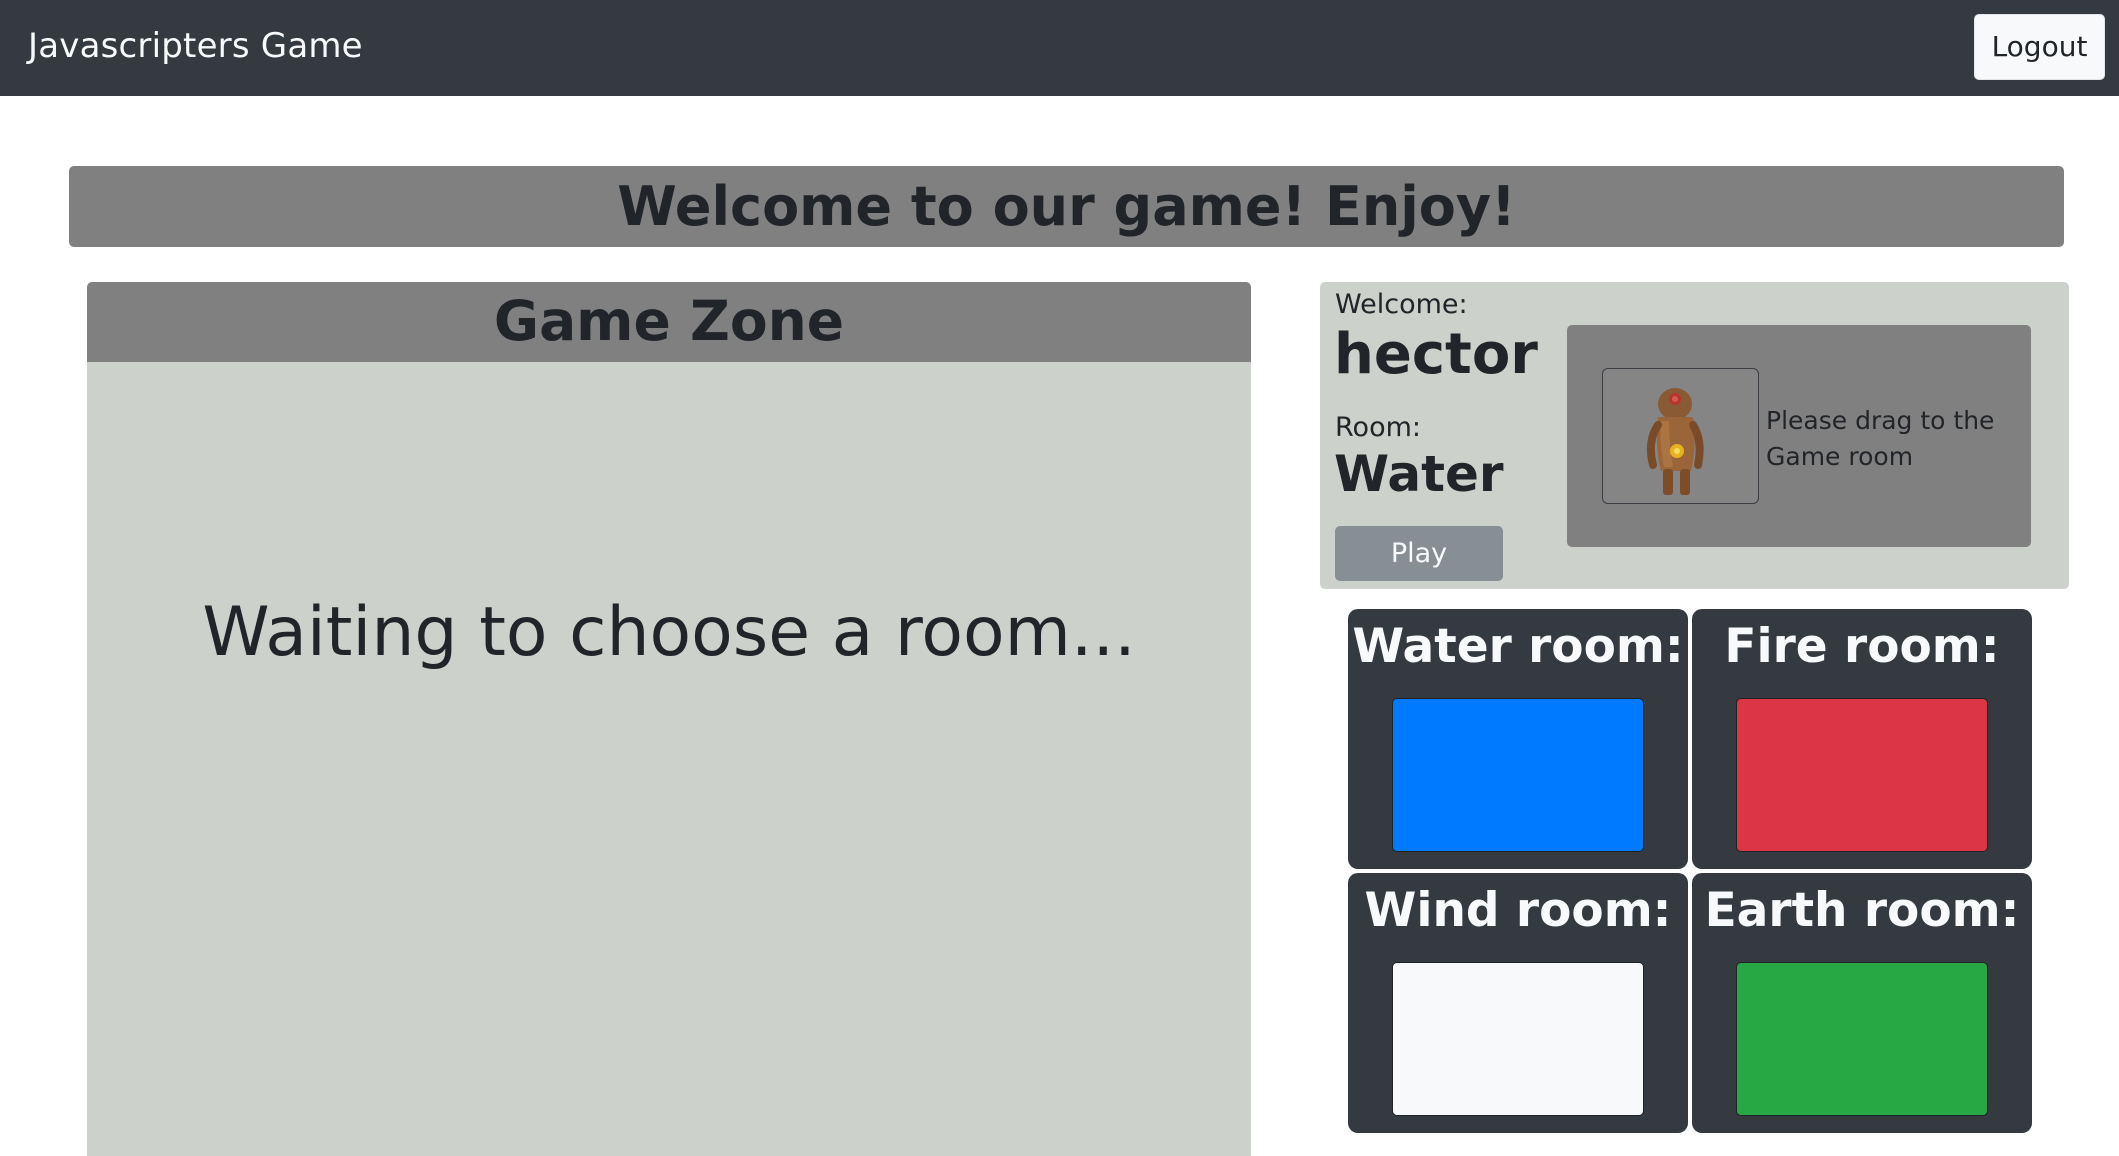 The image size is (2119, 1156). I want to click on wind-room-dropzone, so click(1518, 1039).